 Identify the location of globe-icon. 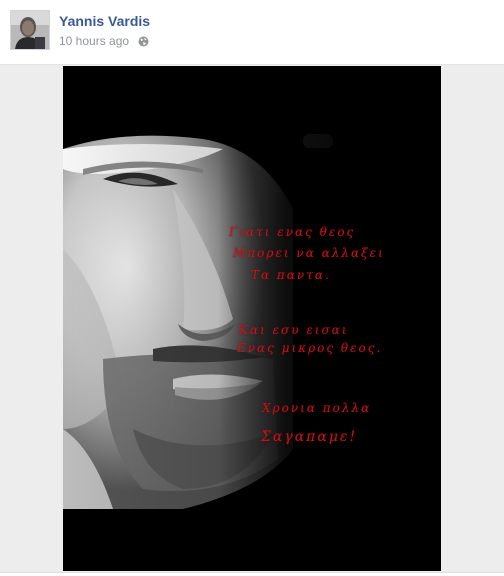
(143, 43).